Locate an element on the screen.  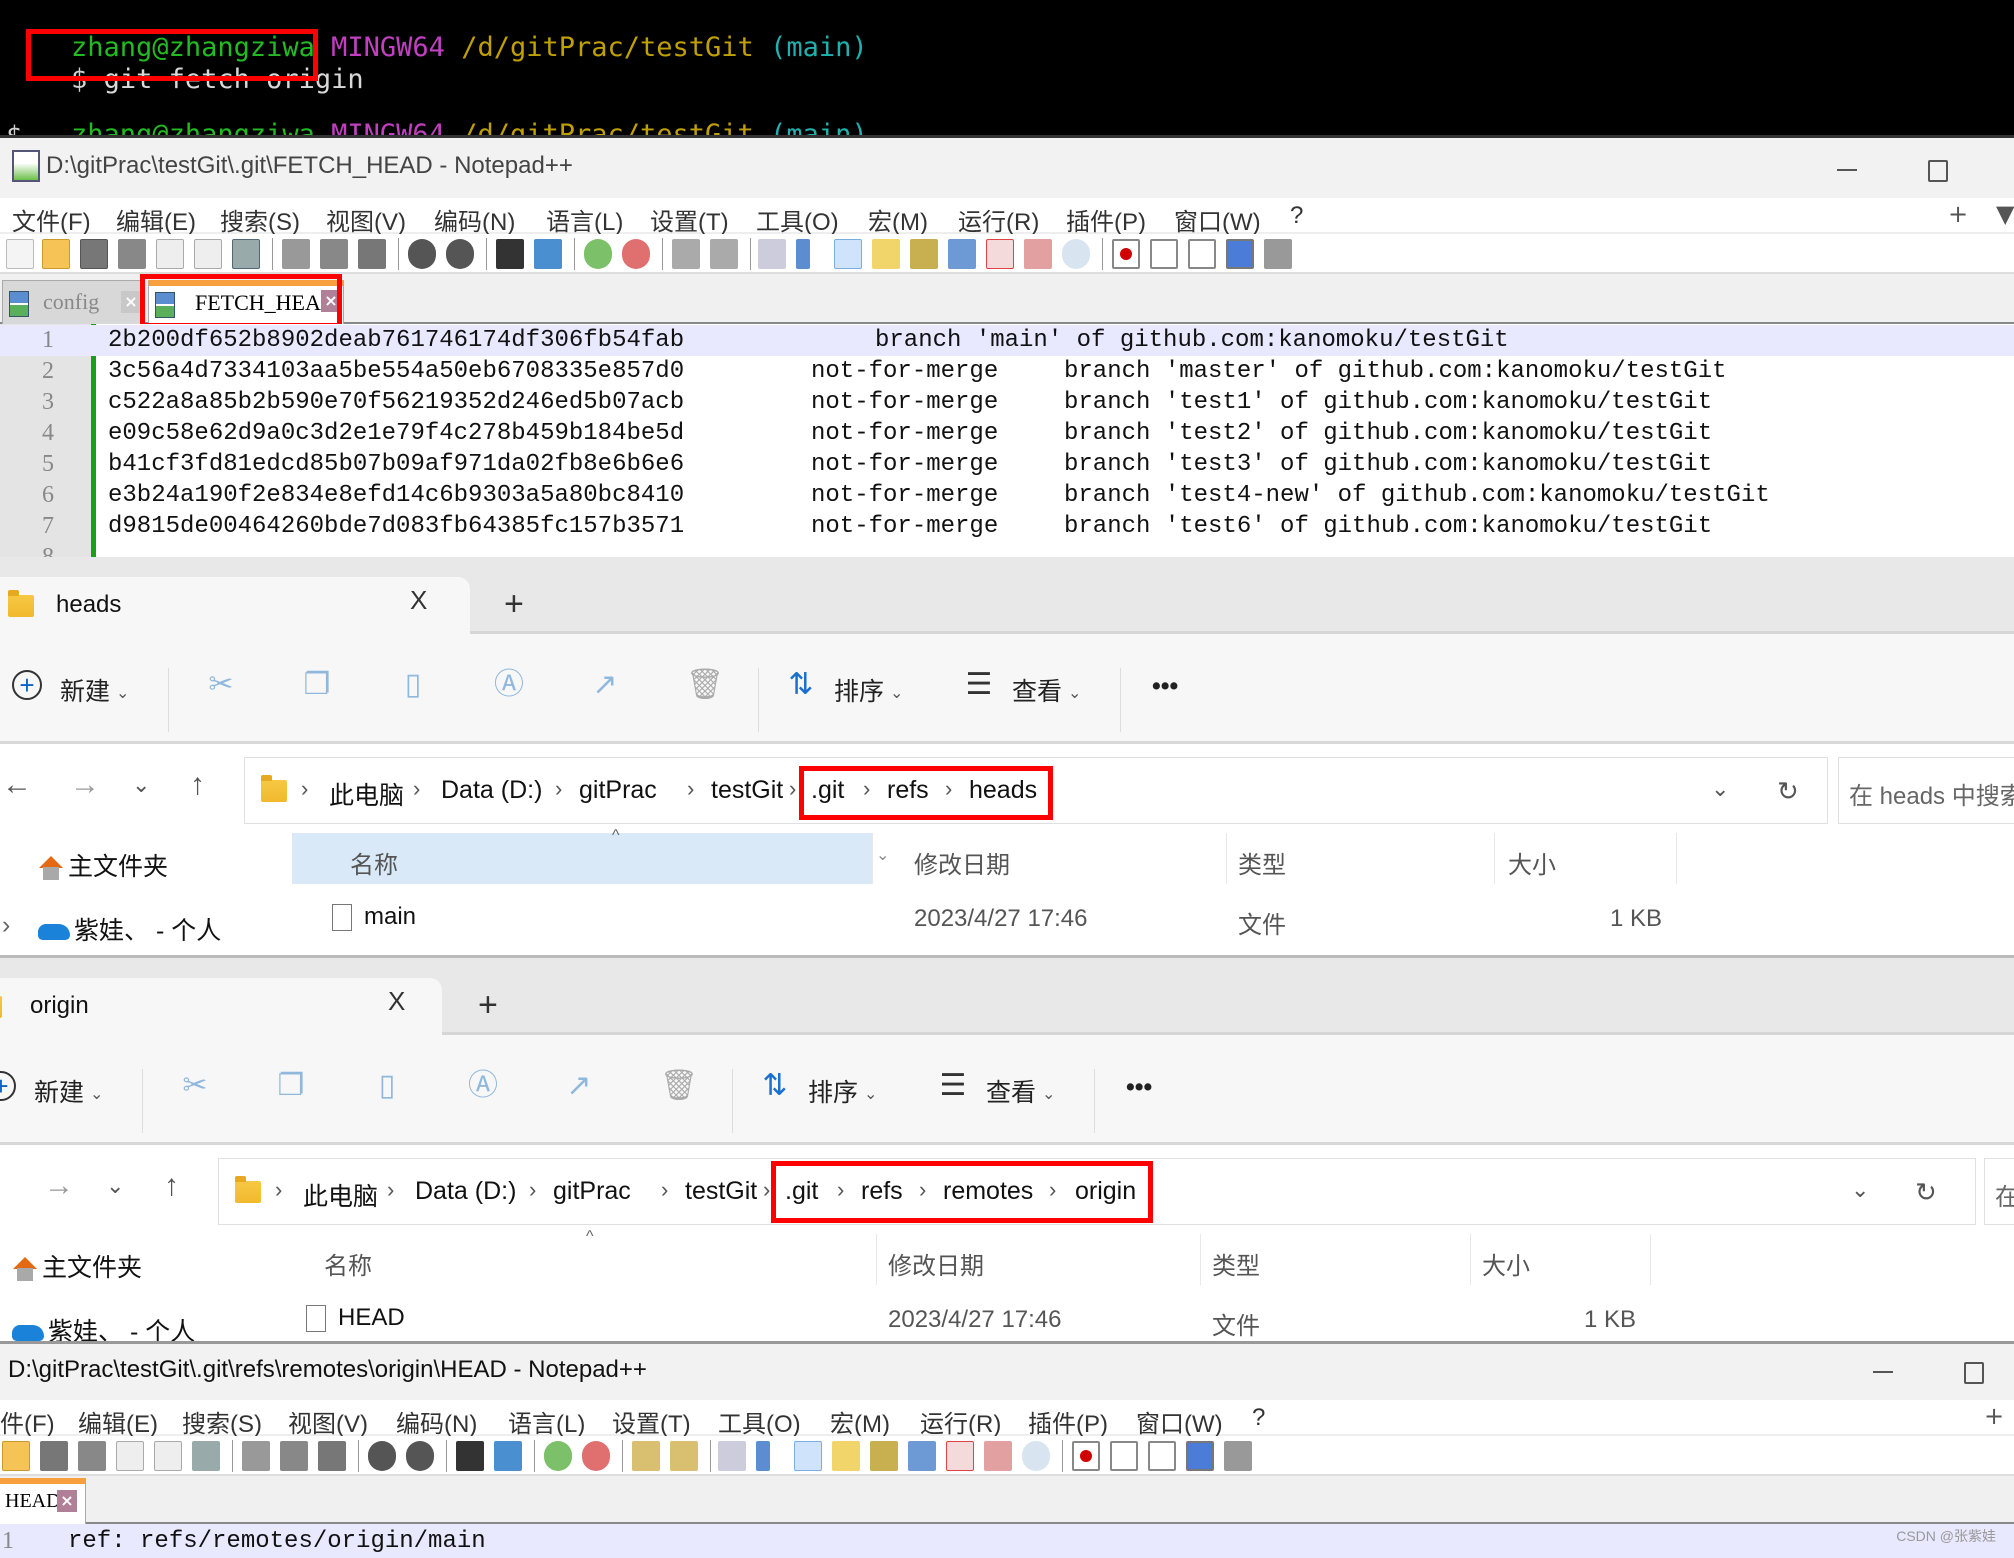
word-wrap-icon is located at coordinates (732, 1456).